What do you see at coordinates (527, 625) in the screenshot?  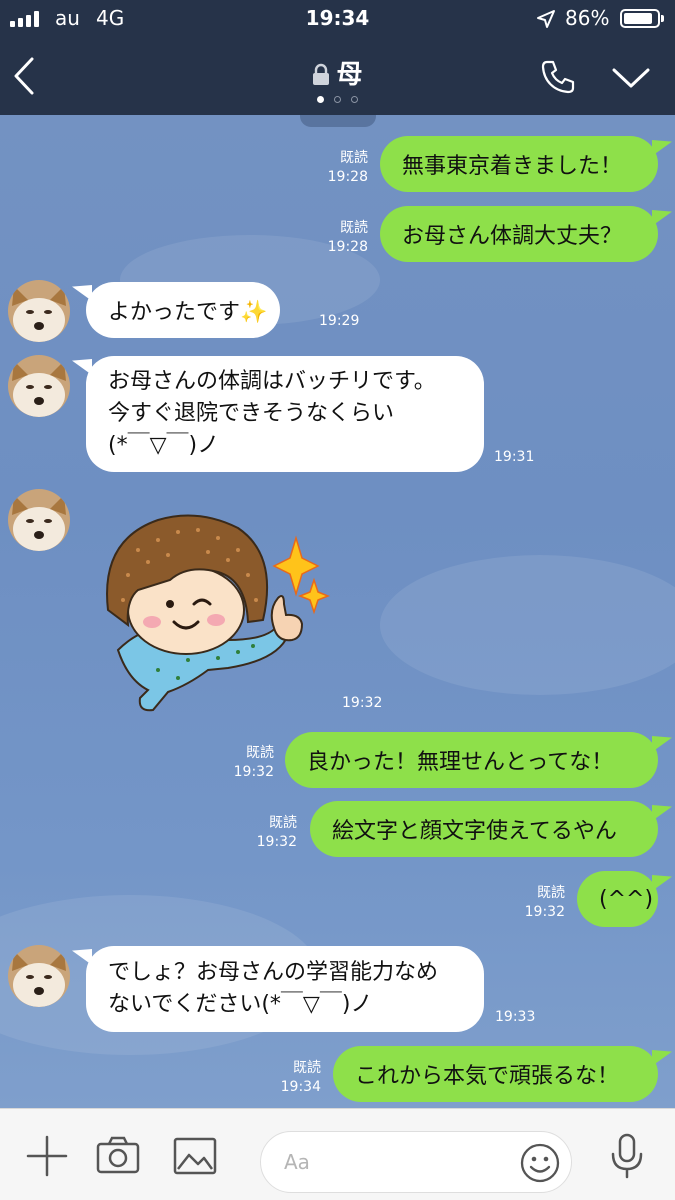 I see `background-cloud` at bounding box center [527, 625].